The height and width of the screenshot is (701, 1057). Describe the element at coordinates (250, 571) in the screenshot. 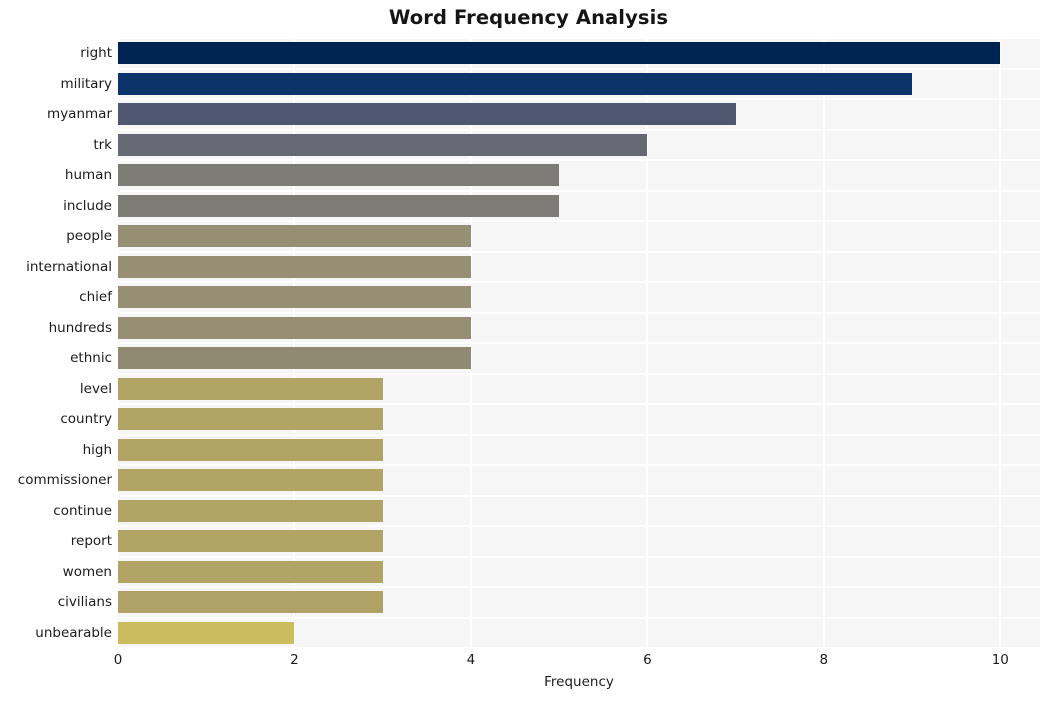

I see `bar-women` at that location.